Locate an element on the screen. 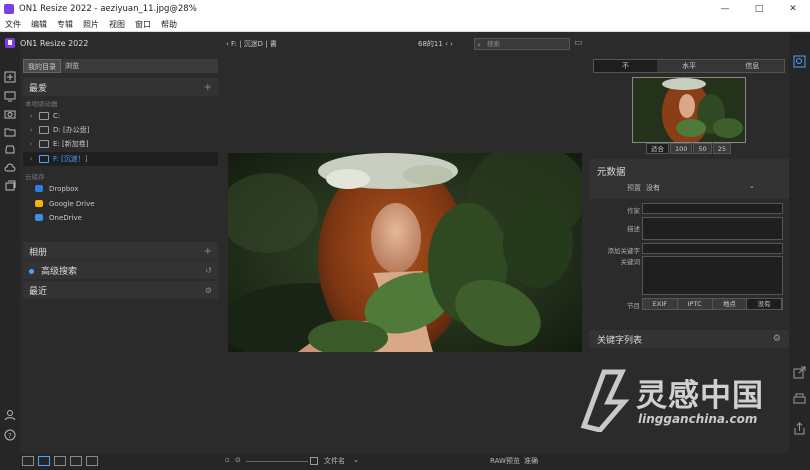 Image resolution: width=810 pixels, height=470 pixels. print-icon is located at coordinates (799, 399).